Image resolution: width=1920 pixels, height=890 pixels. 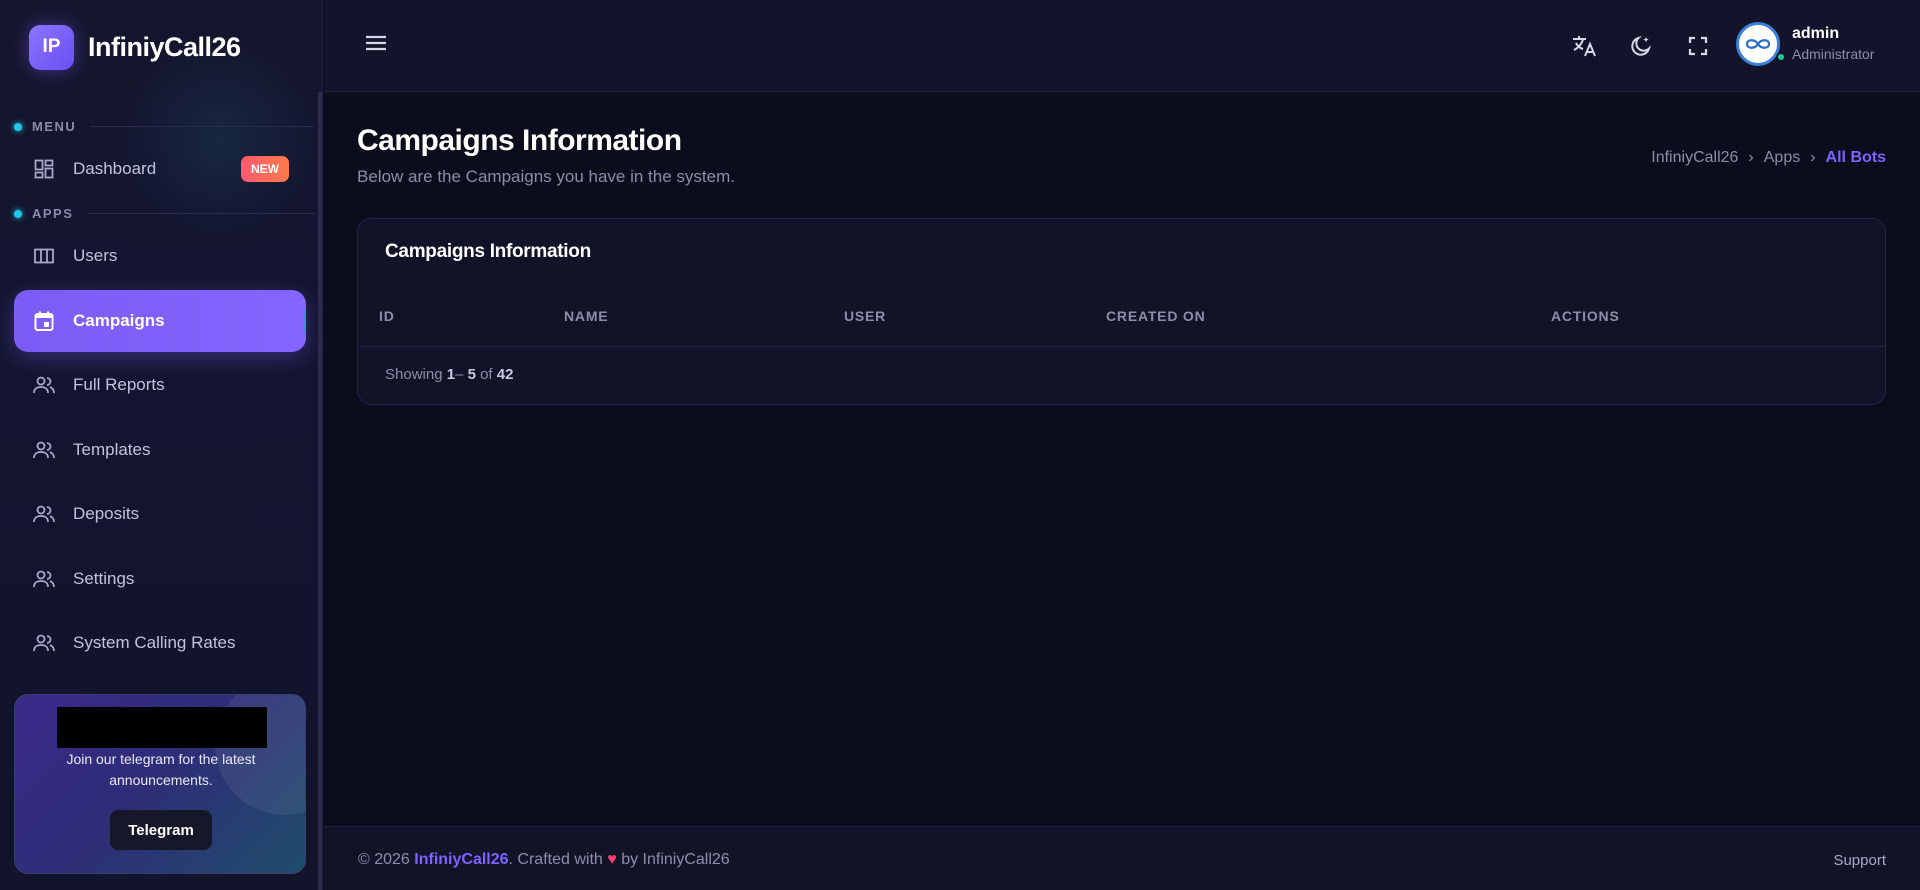 I want to click on avatar, so click(x=1758, y=44).